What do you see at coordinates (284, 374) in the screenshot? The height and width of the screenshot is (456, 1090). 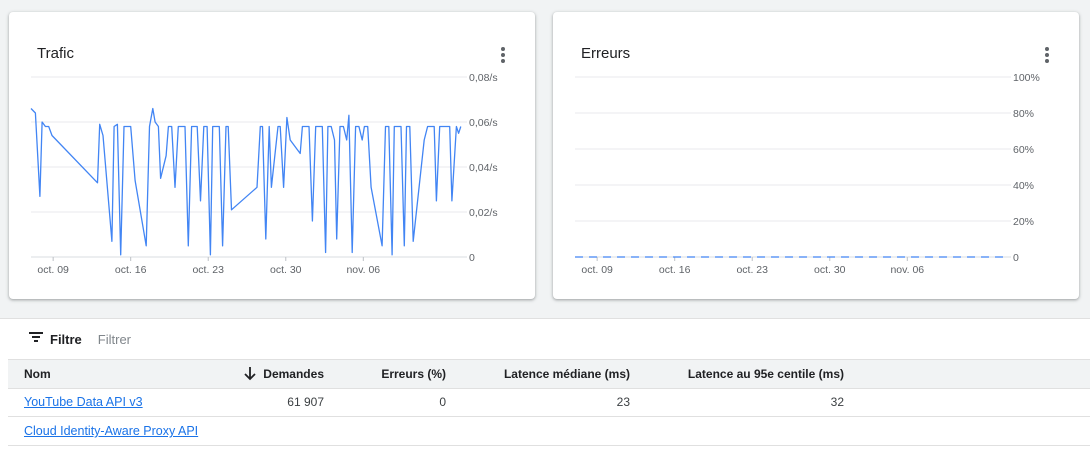 I see `header-requests: Demandes` at bounding box center [284, 374].